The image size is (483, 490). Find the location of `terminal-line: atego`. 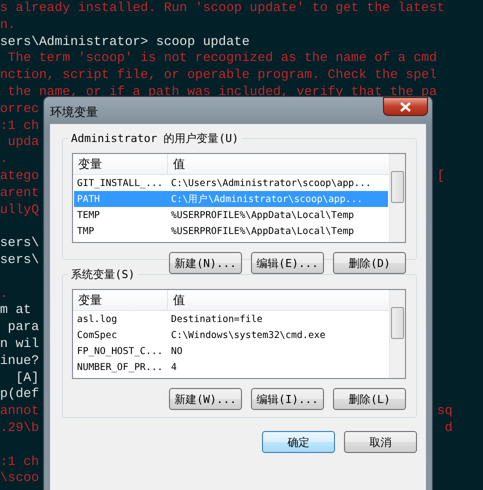

terminal-line: atego is located at coordinates (20, 175).